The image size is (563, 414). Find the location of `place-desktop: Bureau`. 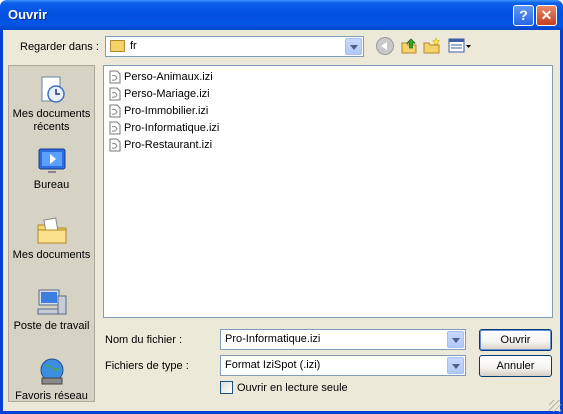

place-desktop: Bureau is located at coordinates (51, 168).